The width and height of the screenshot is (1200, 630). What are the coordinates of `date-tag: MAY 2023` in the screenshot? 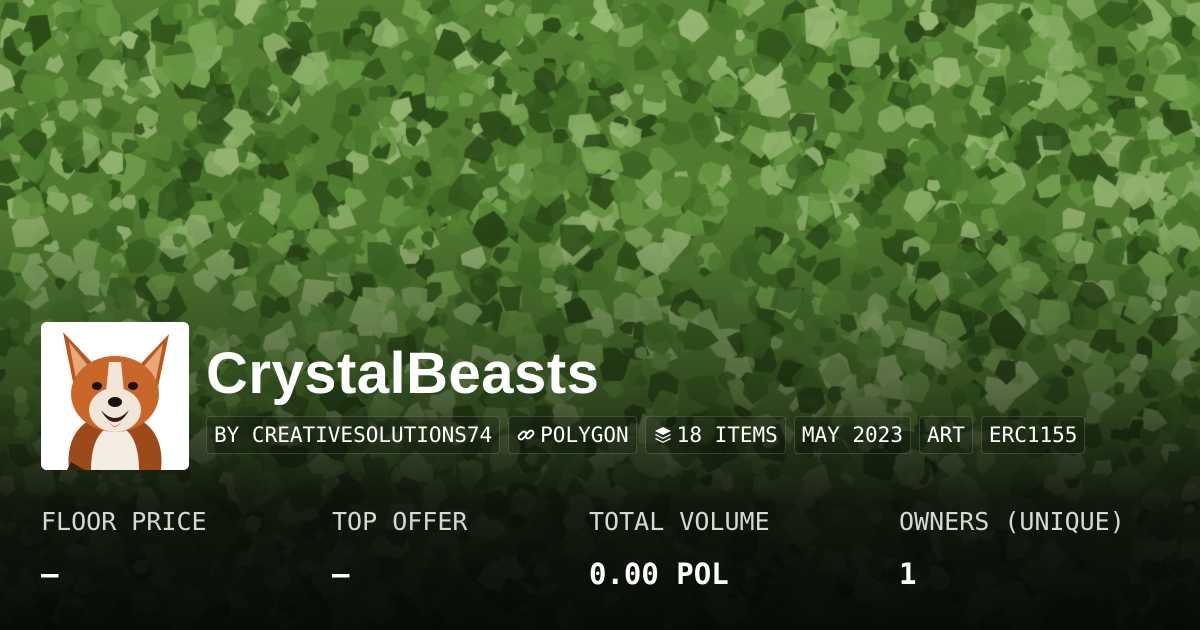 It's located at (852, 435).